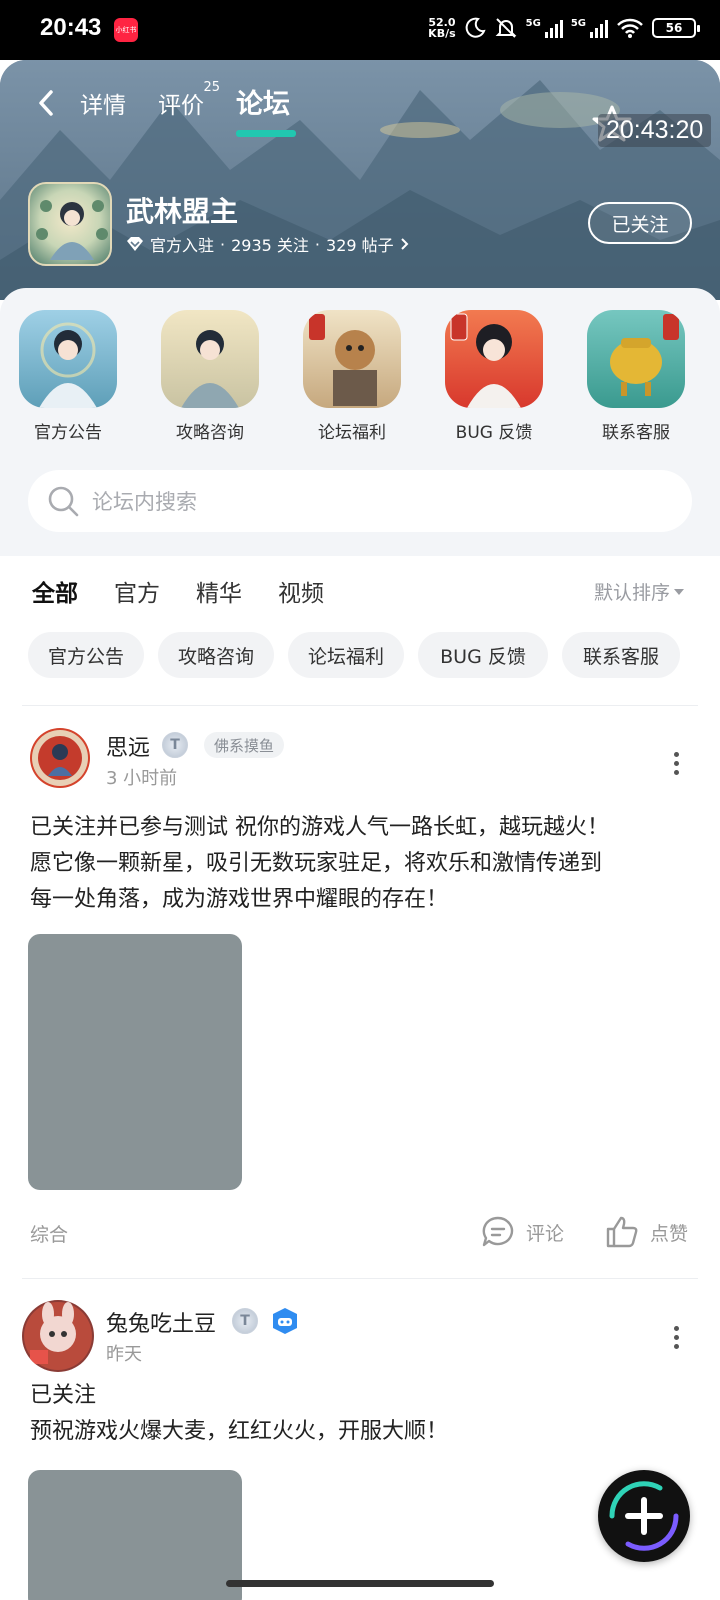 Image resolution: width=720 pixels, height=1600 pixels. Describe the element at coordinates (263, 101) in the screenshot. I see `tab-forum: 论坛` at that location.